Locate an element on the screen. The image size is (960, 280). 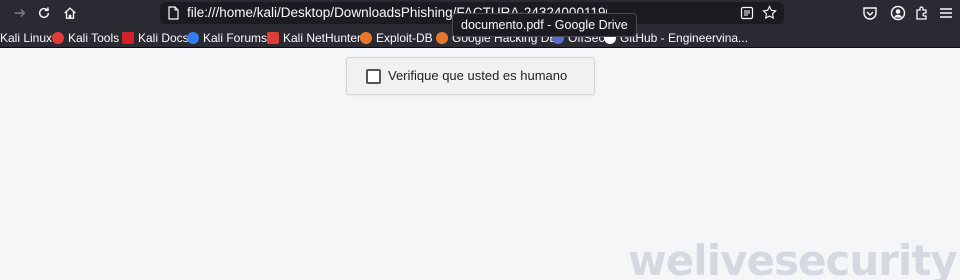
reader-view-icon is located at coordinates (747, 13).